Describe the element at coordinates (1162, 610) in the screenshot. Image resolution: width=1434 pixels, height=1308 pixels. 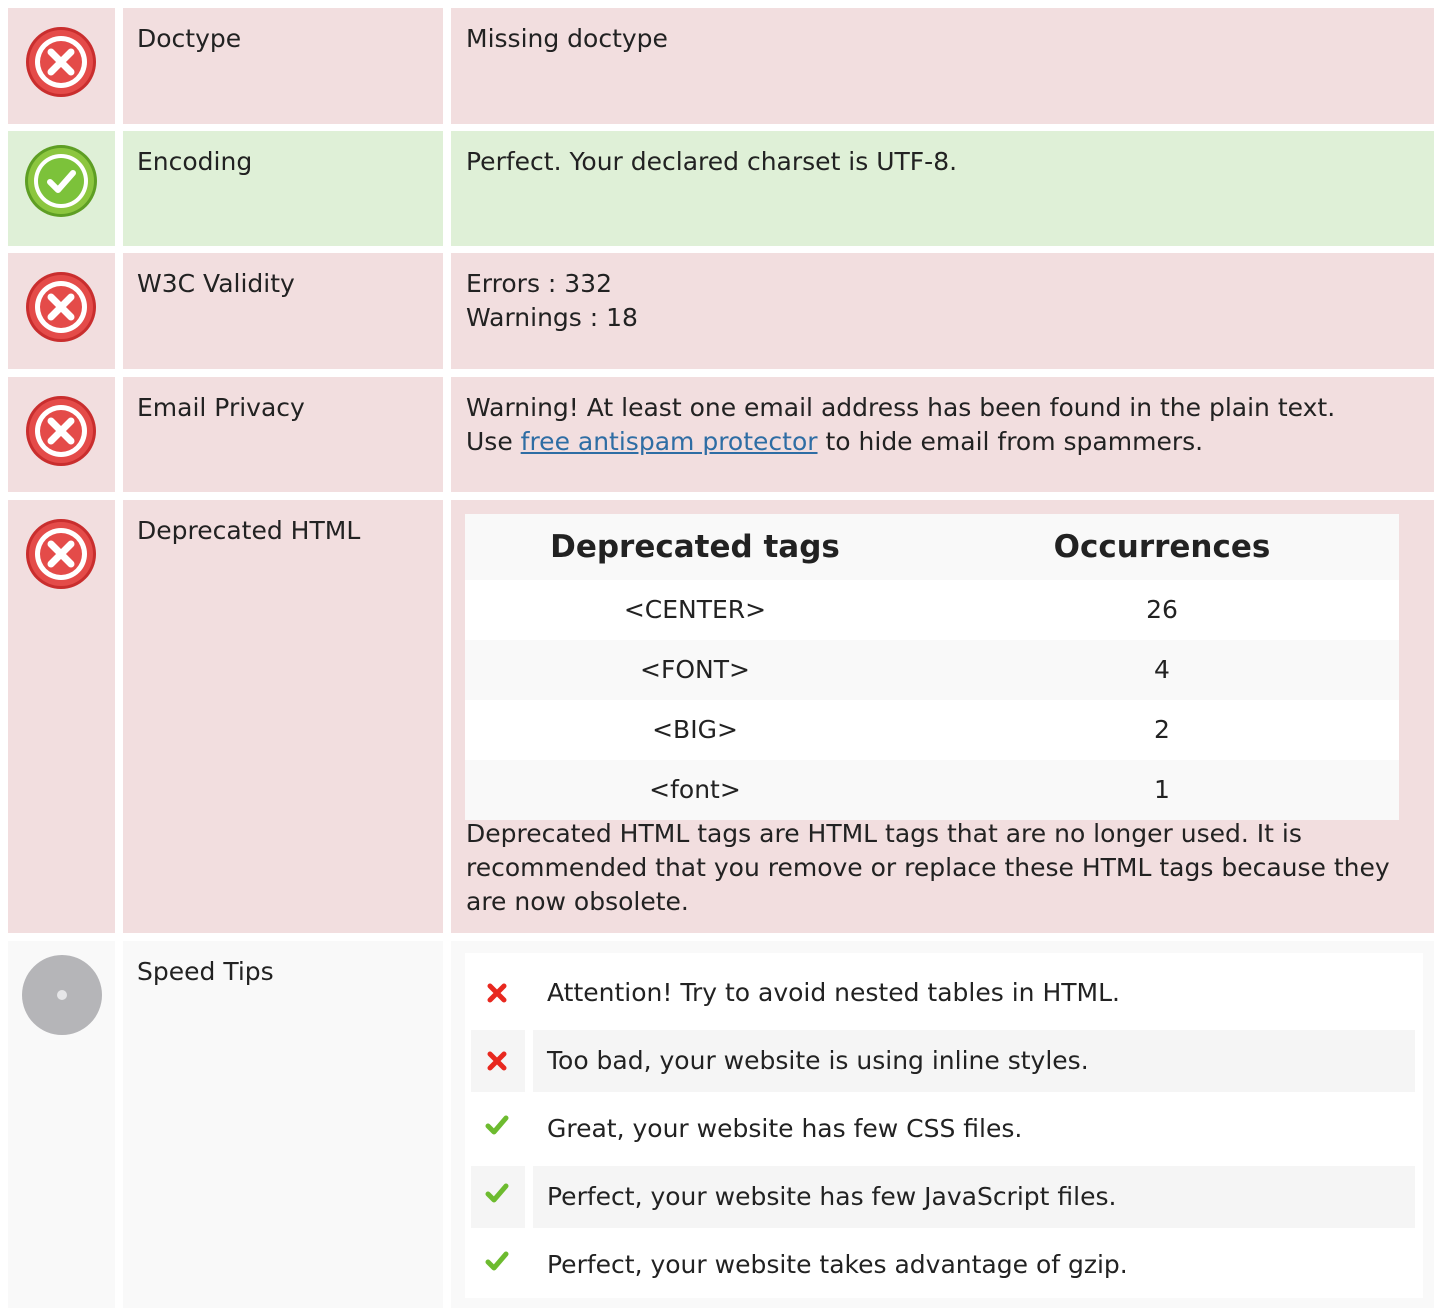
I see `count-cell: 26` at that location.